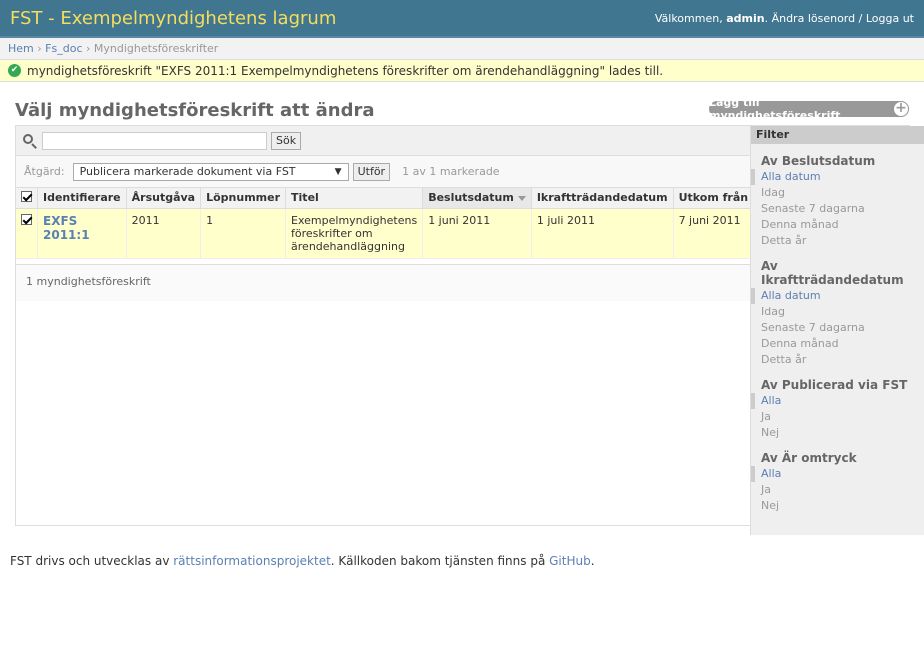 The height and width of the screenshot is (655, 924). Describe the element at coordinates (154, 140) in the screenshot. I see `search-input` at that location.